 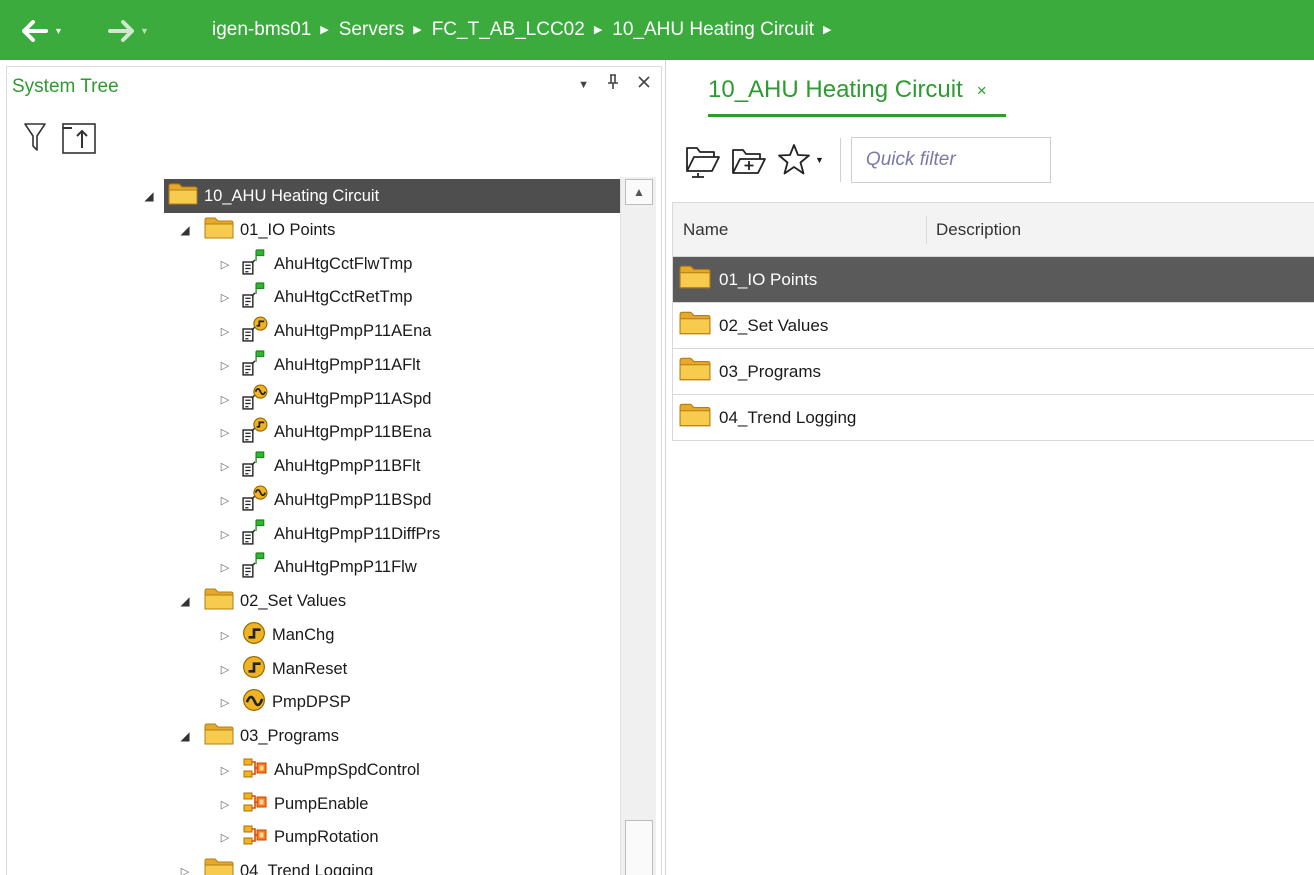 I want to click on pin-icon, so click(x=613, y=84).